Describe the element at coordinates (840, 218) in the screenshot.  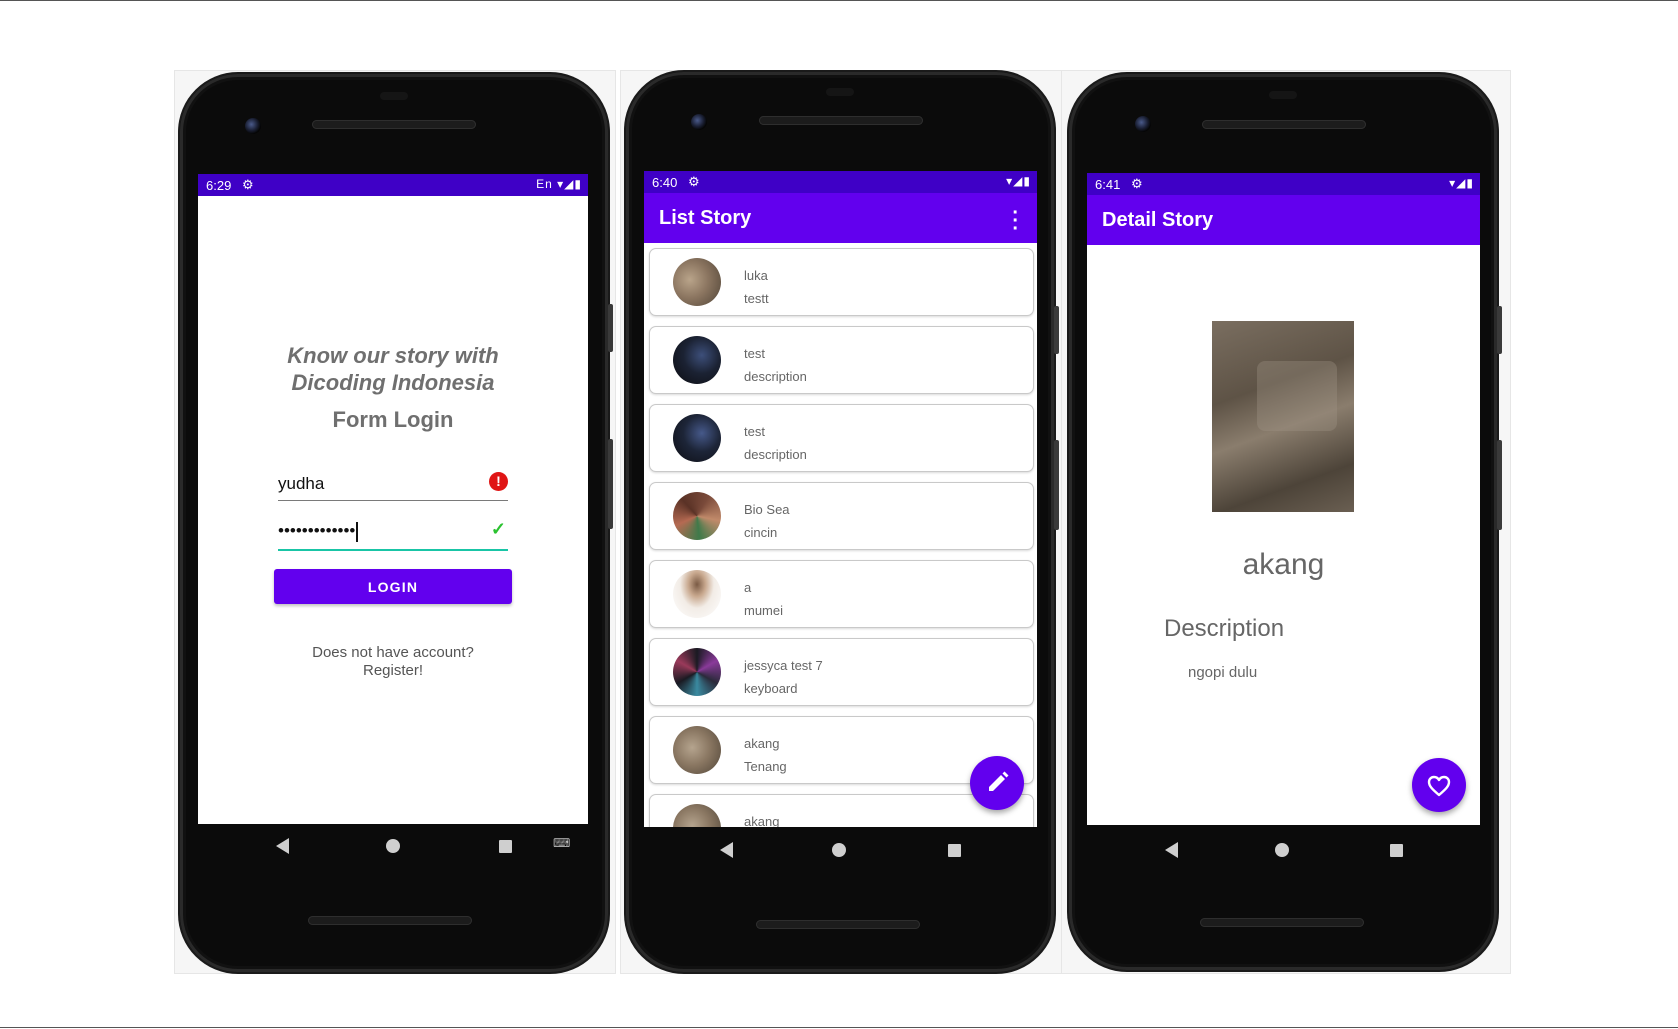
I see `app-bar: List Story · · ·` at that location.